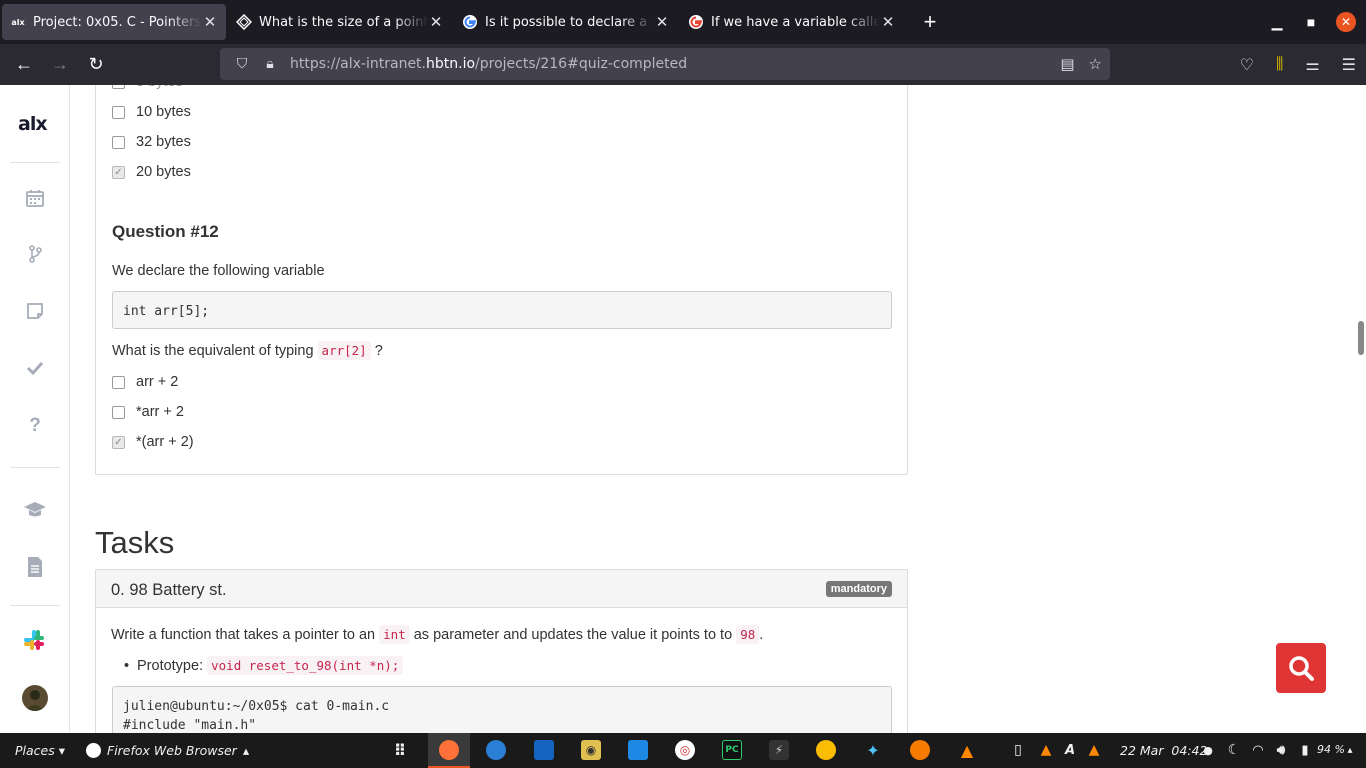 The width and height of the screenshot is (1366, 768). What do you see at coordinates (638, 750) in the screenshot?
I see `writer-icon` at bounding box center [638, 750].